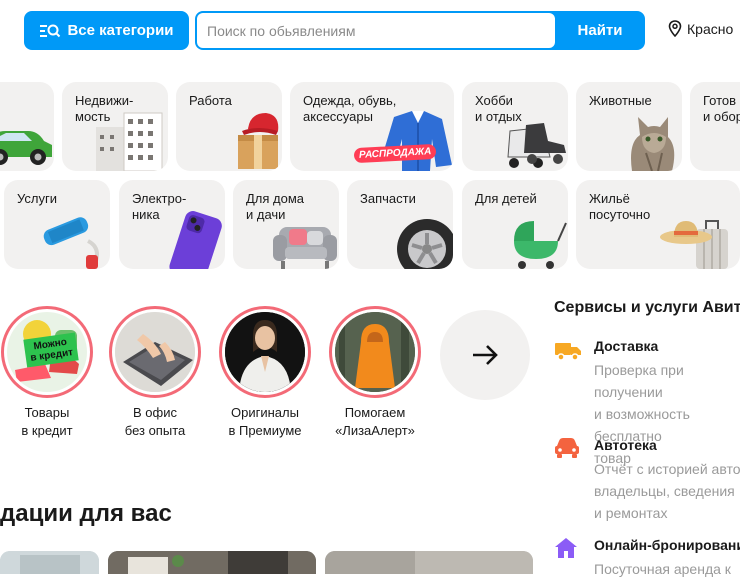 The height and width of the screenshot is (580, 740). I want to click on category-label: Жильё посуточно, so click(620, 206).